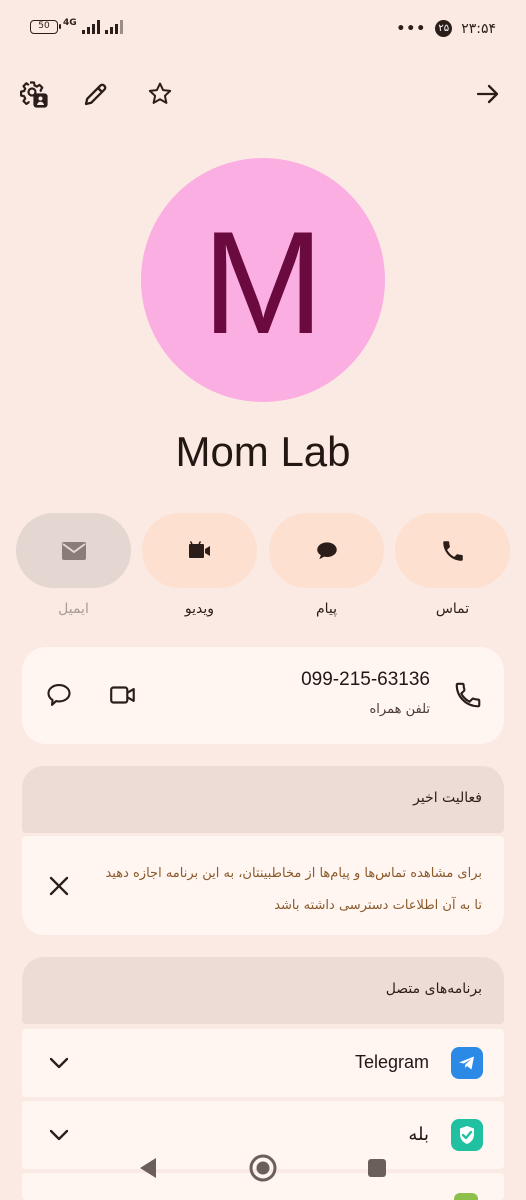  What do you see at coordinates (263, 990) in the screenshot?
I see `connected-apps-header: برنامه‌های متصل` at bounding box center [263, 990].